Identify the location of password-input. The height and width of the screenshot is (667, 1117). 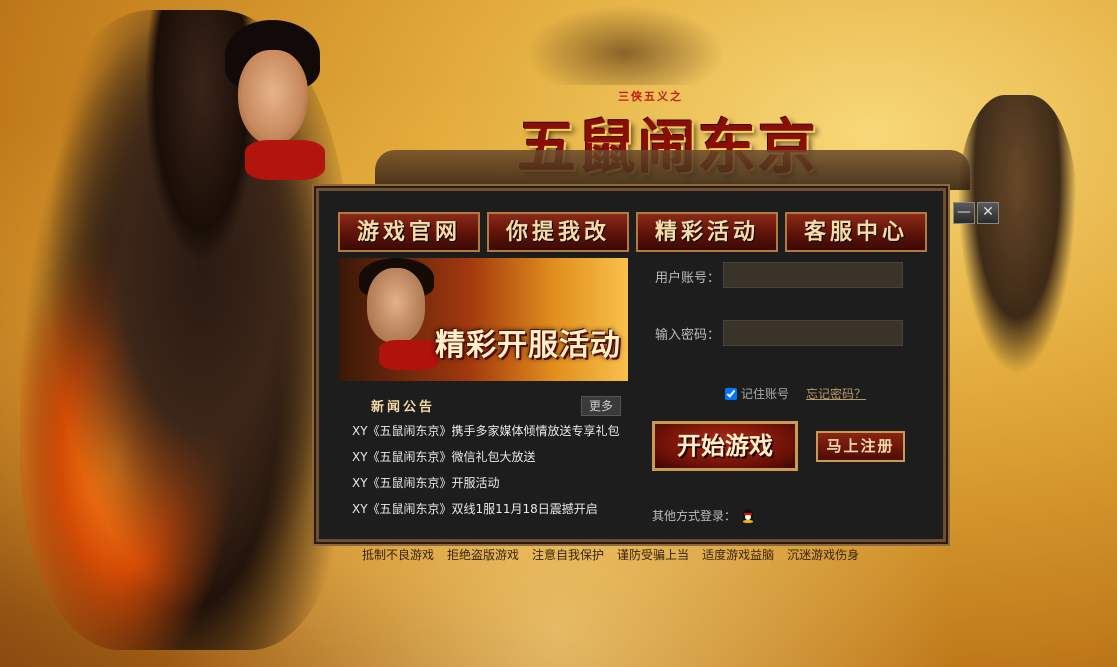
(813, 333).